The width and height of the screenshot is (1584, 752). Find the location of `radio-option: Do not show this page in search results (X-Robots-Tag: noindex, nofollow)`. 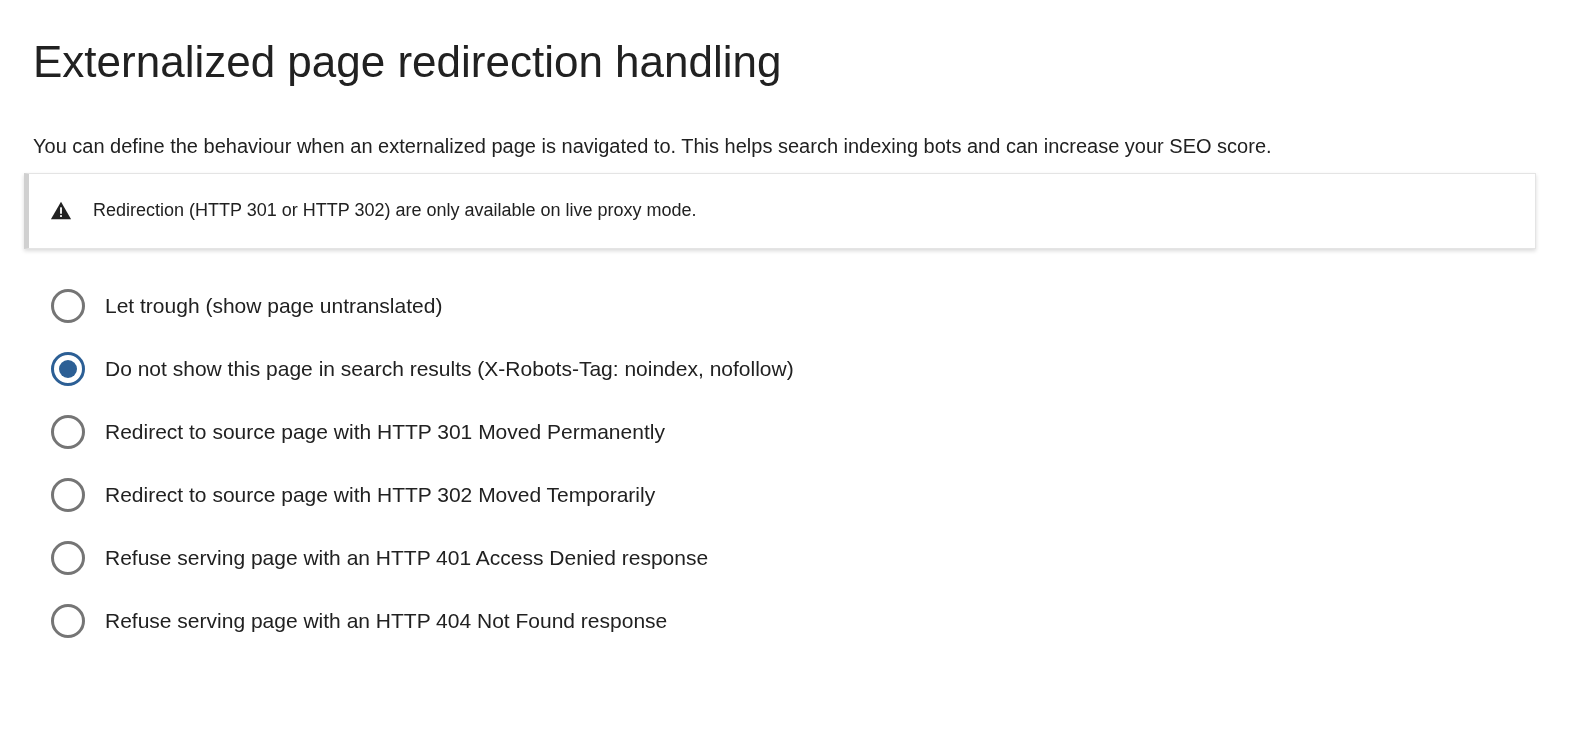

radio-option: Do not show this page in search results (X-Robots-Tag: noindex, nofollow) is located at coordinates (413, 369).